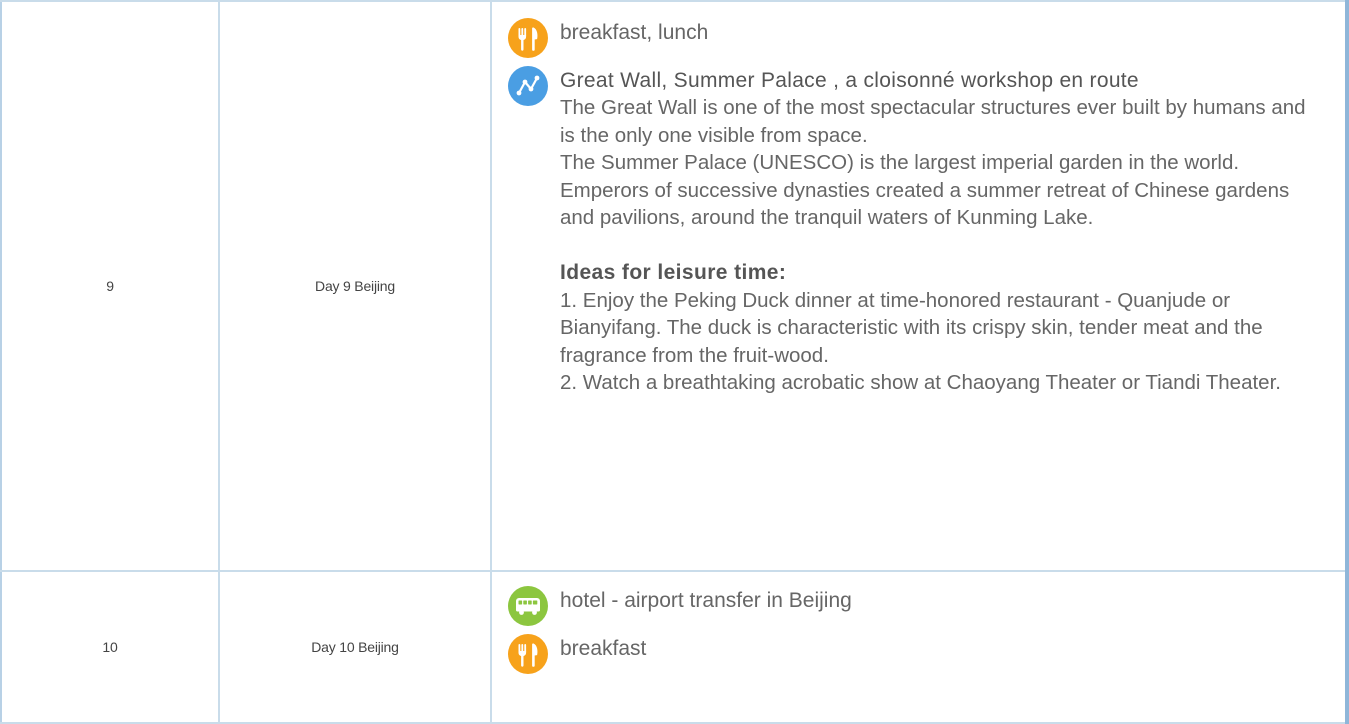 This screenshot has height=724, width=1349. Describe the element at coordinates (916, 605) in the screenshot. I see `transfer-item: hotel - airport transfer in Beijing` at that location.